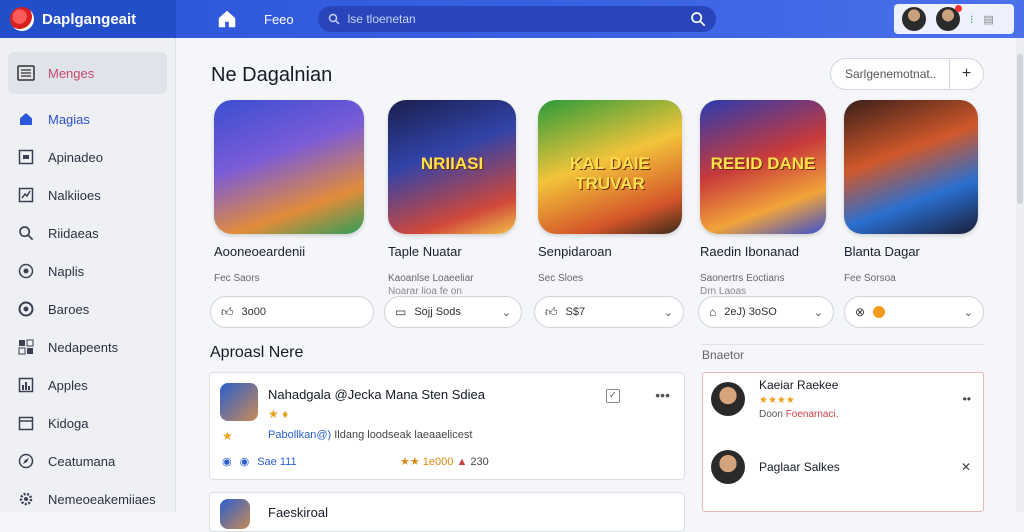 This screenshot has height=532, width=1024. Describe the element at coordinates (750, 312) in the screenshot. I see `rating-value: 2eJ) 3oSO` at that location.